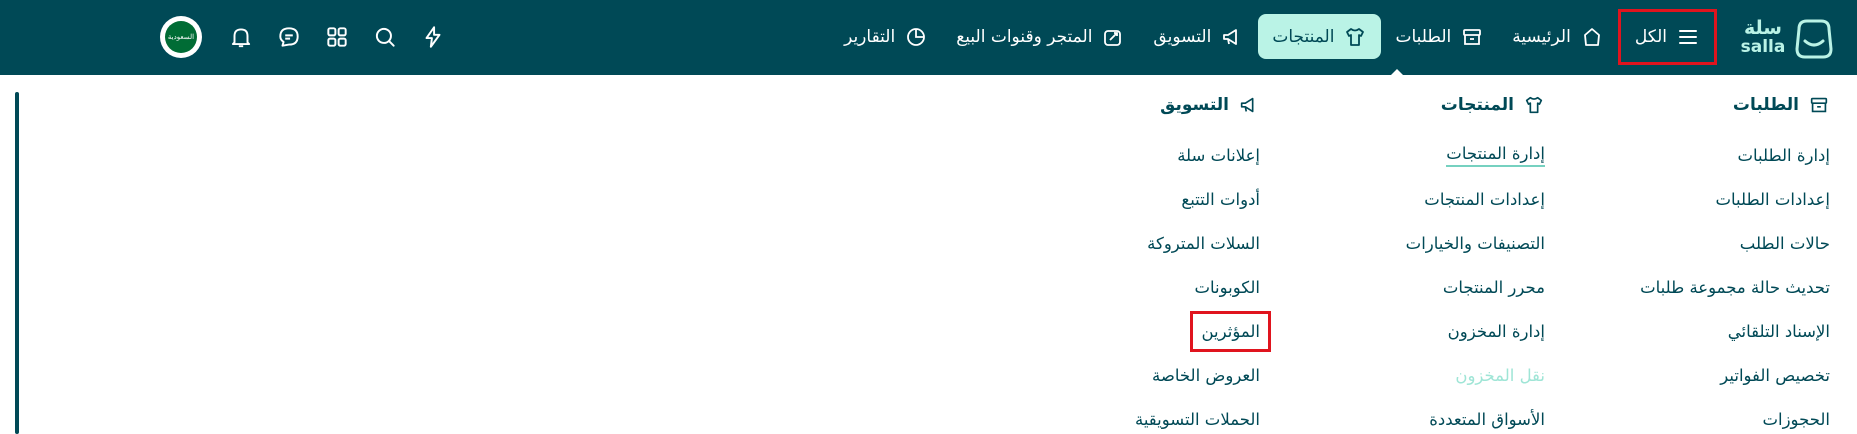 This screenshot has width=1857, height=434. I want to click on menu-item-label: أدوات التتبع, so click(1220, 199).